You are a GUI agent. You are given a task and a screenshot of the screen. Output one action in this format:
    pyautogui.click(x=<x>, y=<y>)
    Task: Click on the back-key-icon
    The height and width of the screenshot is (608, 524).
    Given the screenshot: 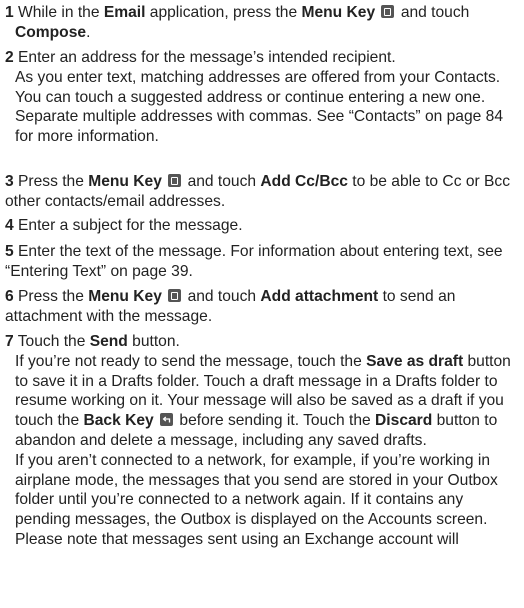 What is the action you would take?
    pyautogui.click(x=167, y=420)
    